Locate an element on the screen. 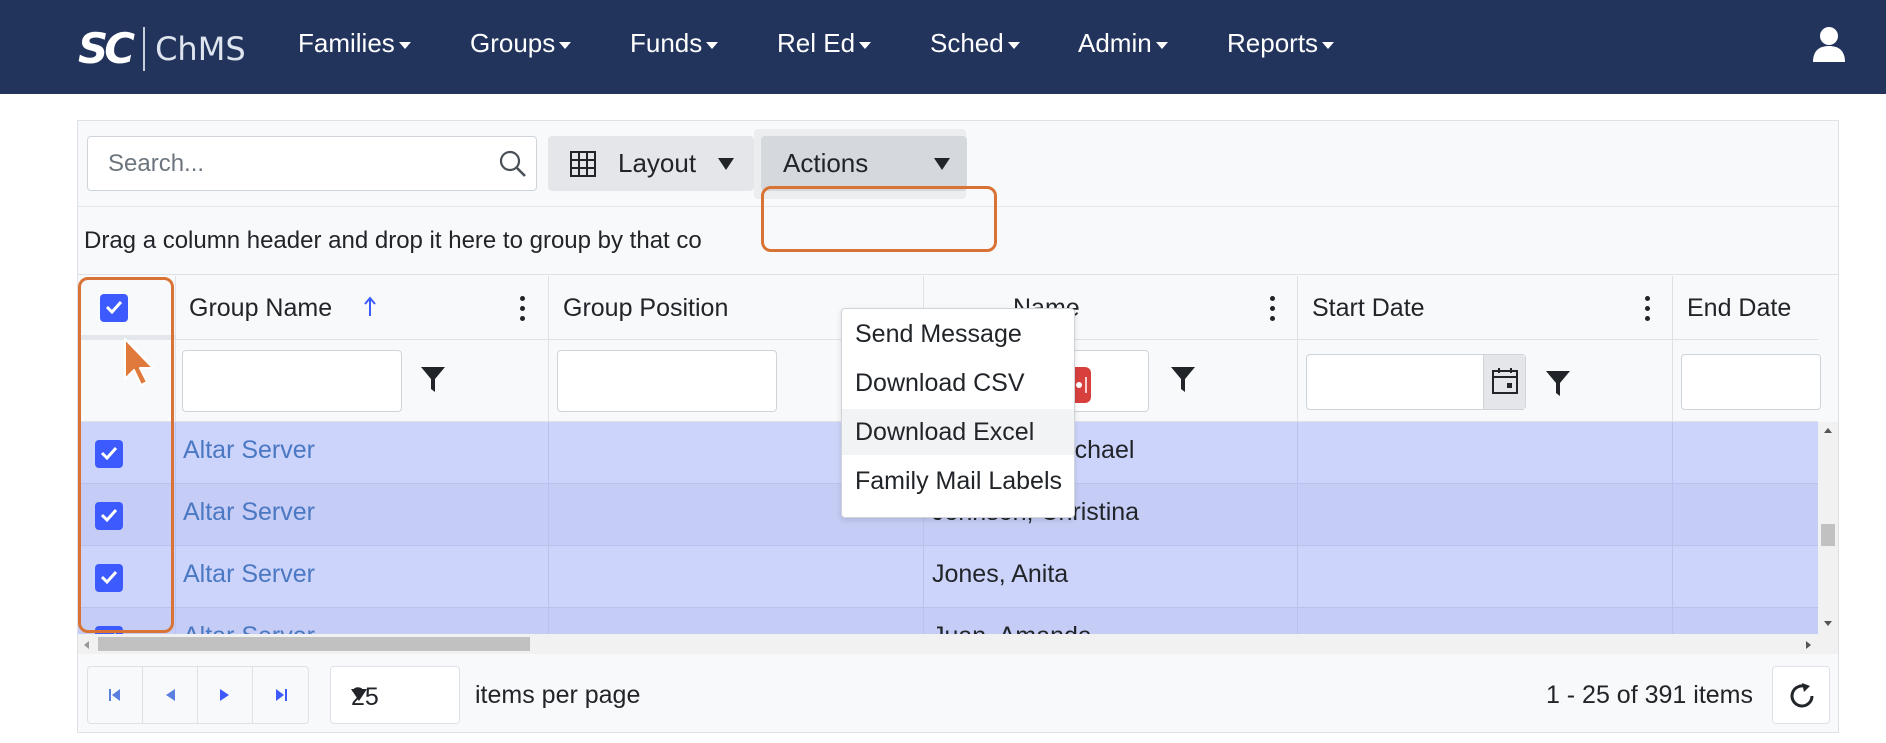 This screenshot has height=743, width=1886. sort-asc-icon is located at coordinates (370, 307).